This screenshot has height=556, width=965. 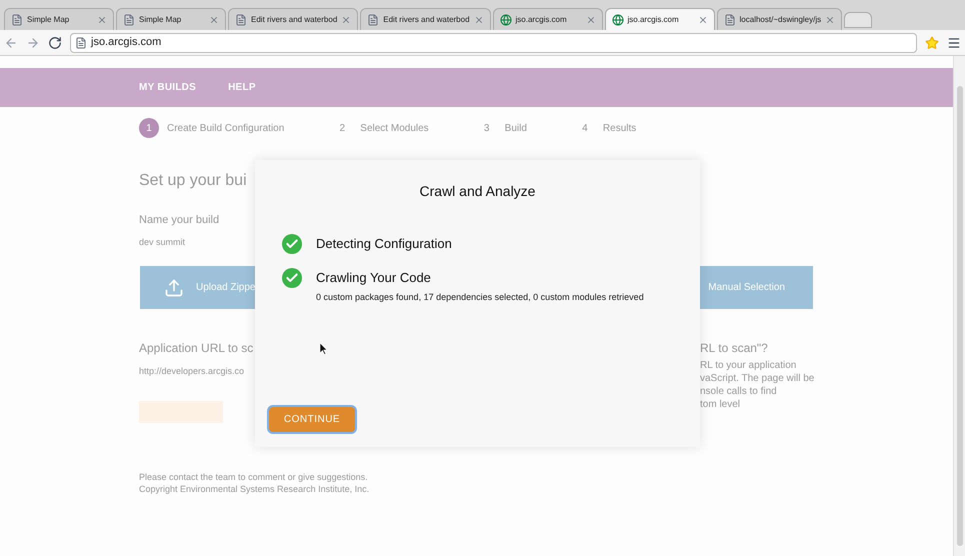 I want to click on field-label: Name your build, so click(x=179, y=220).